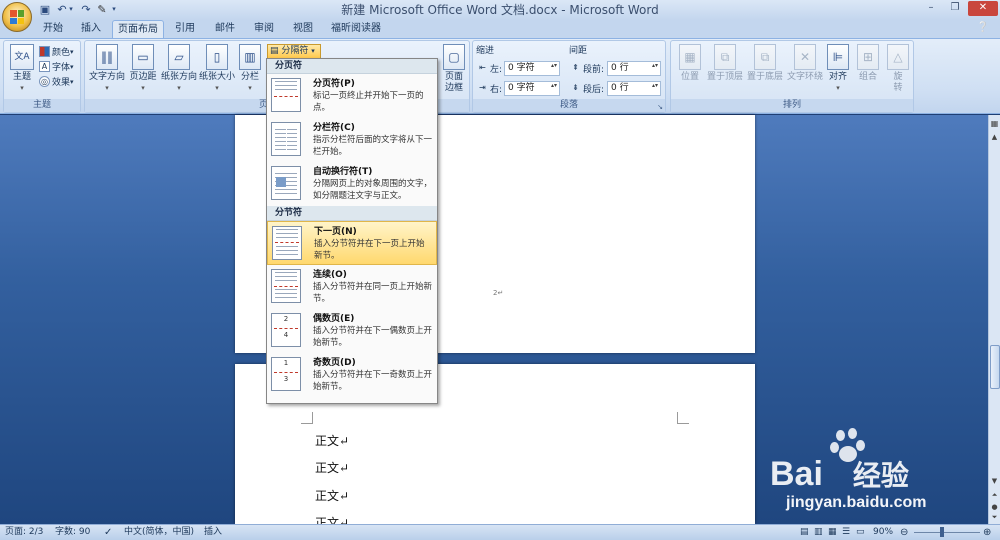 Image resolution: width=1000 pixels, height=540 pixels. Describe the element at coordinates (575, 67) in the screenshot. I see `spacing-before-icon: ⇞` at that location.